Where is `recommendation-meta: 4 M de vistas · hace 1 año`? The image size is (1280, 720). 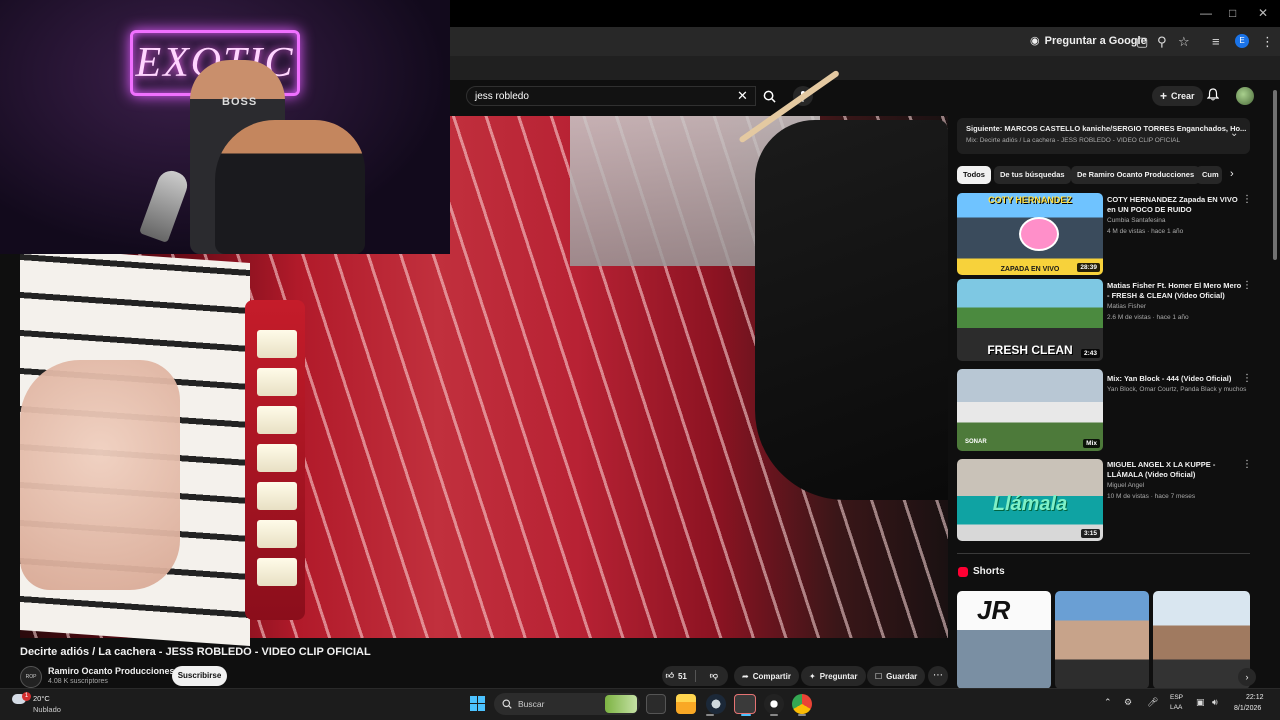
recommendation-meta: 4 M de vistas · hace 1 año is located at coordinates (1145, 231).